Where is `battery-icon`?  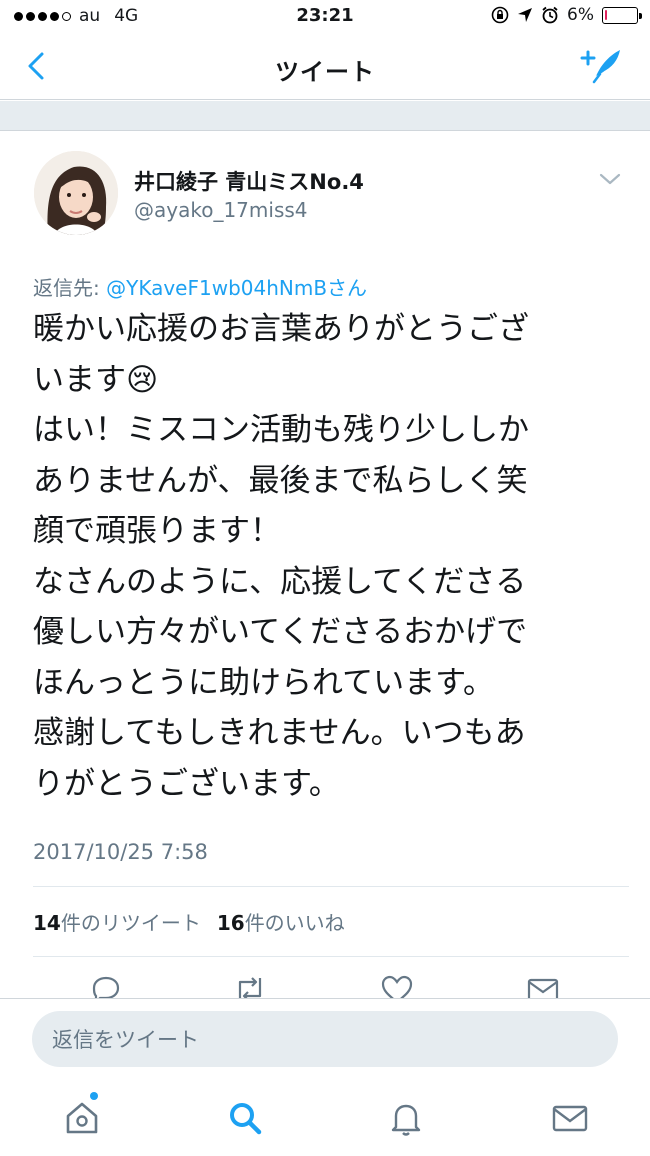 battery-icon is located at coordinates (622, 15).